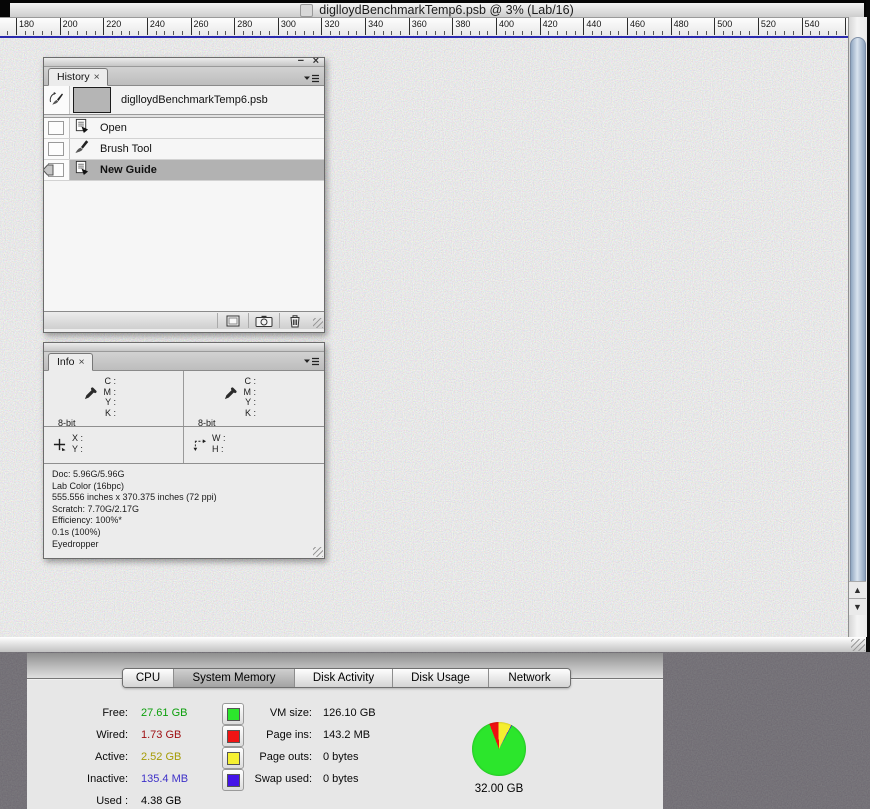  I want to click on history-state-label: Open, so click(113, 128).